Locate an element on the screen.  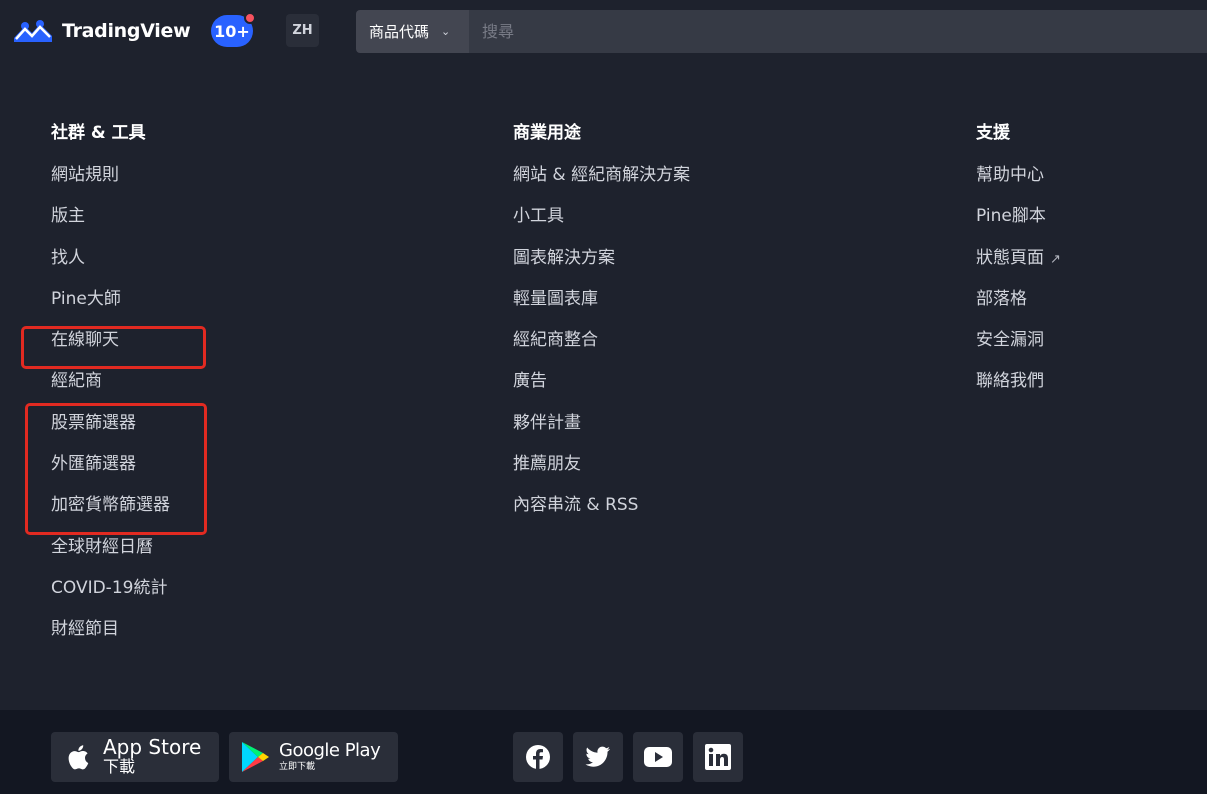
google-play-button: Google Play 立即下載 is located at coordinates (313, 757).